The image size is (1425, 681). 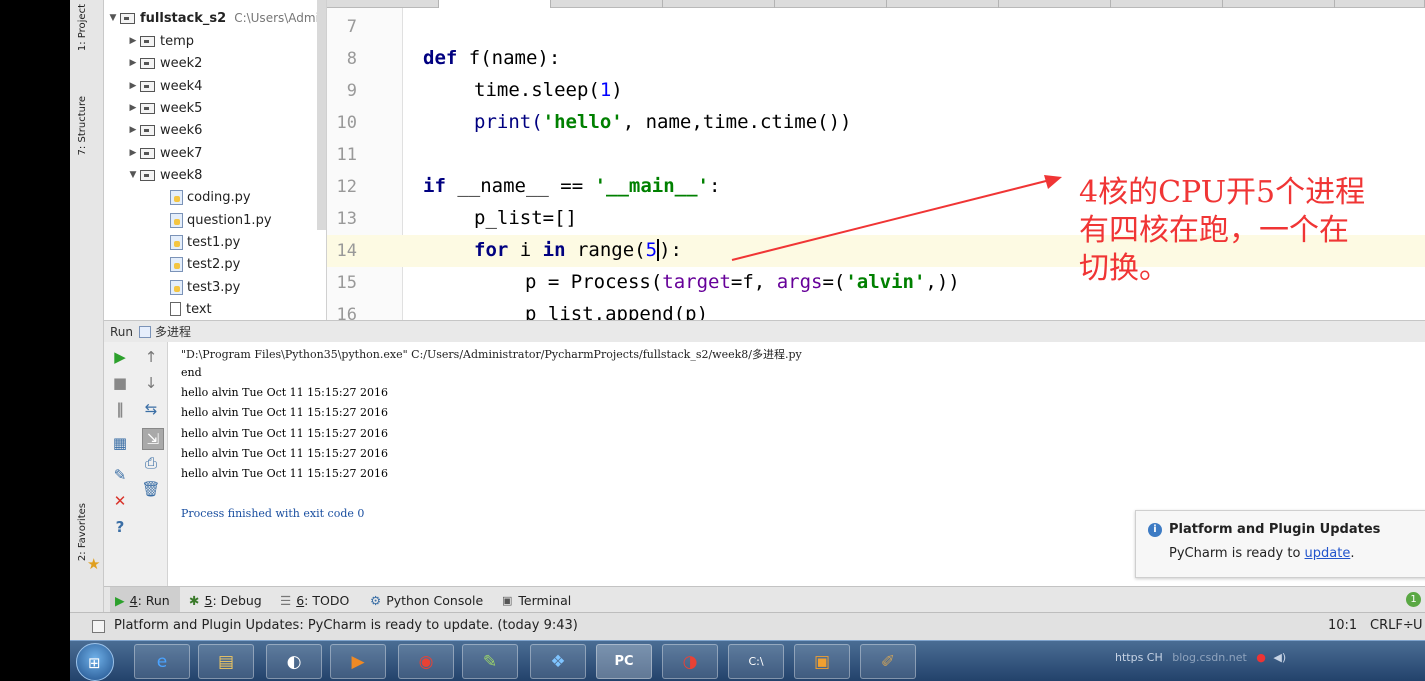 I want to click on trash-icon: 🗑, so click(x=150, y=489).